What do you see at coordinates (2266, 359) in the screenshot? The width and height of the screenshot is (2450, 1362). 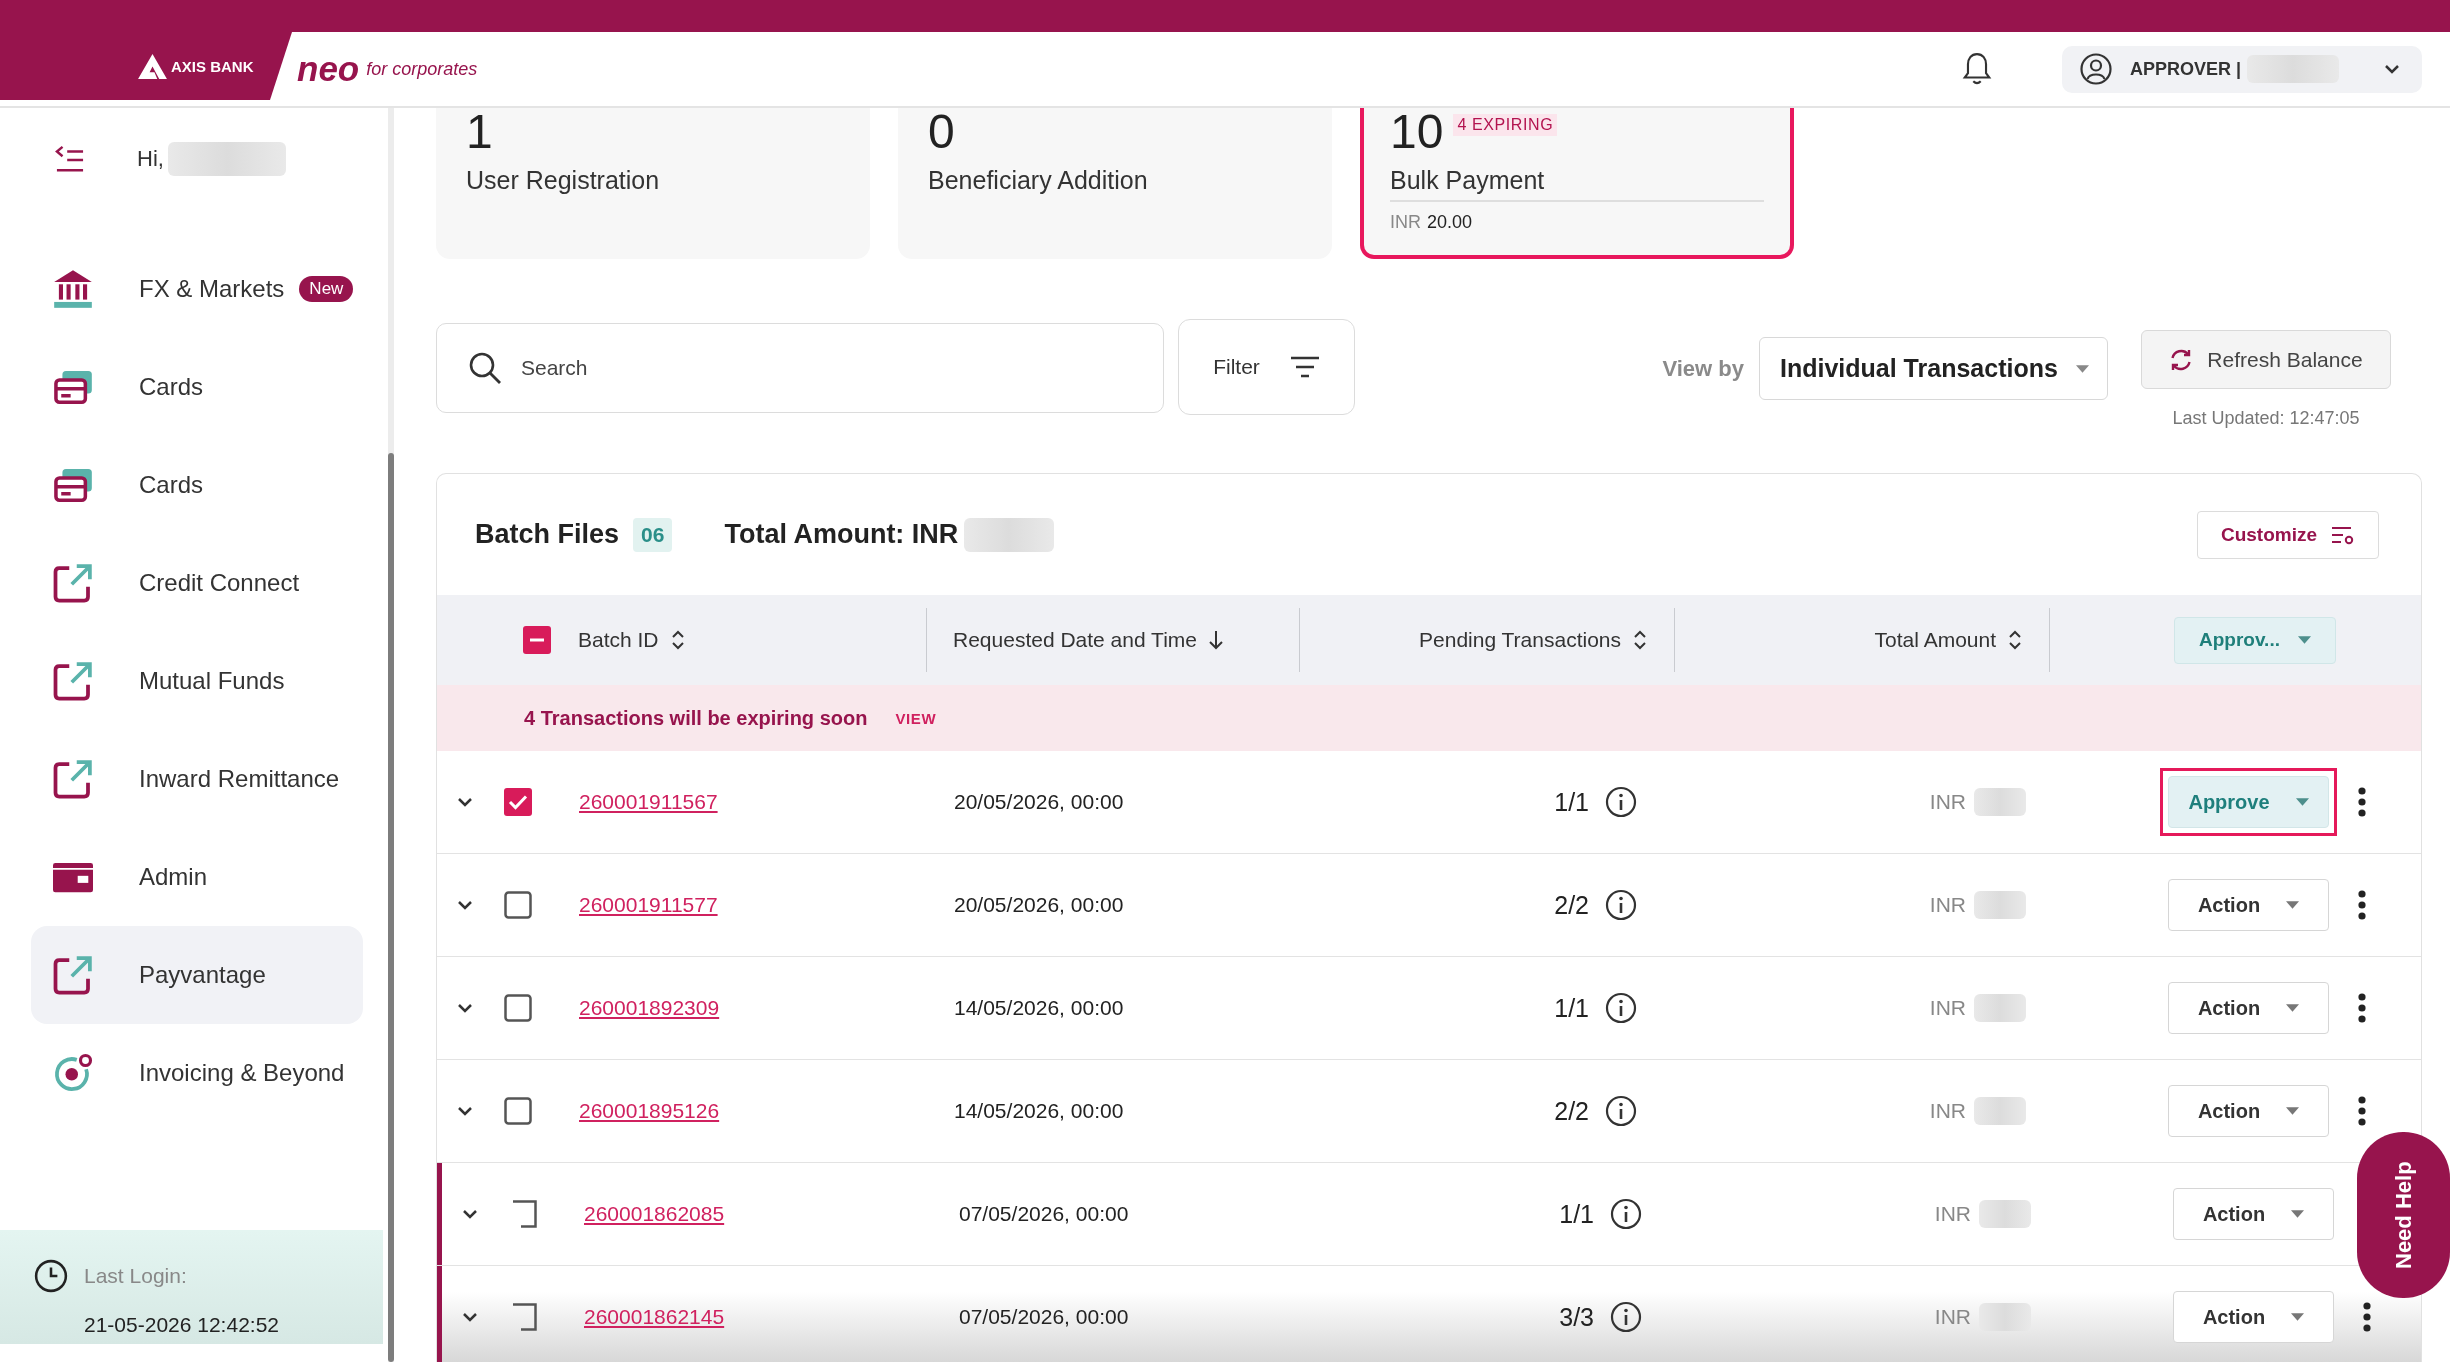 I see `refresh-balance-button: Refresh Balance` at bounding box center [2266, 359].